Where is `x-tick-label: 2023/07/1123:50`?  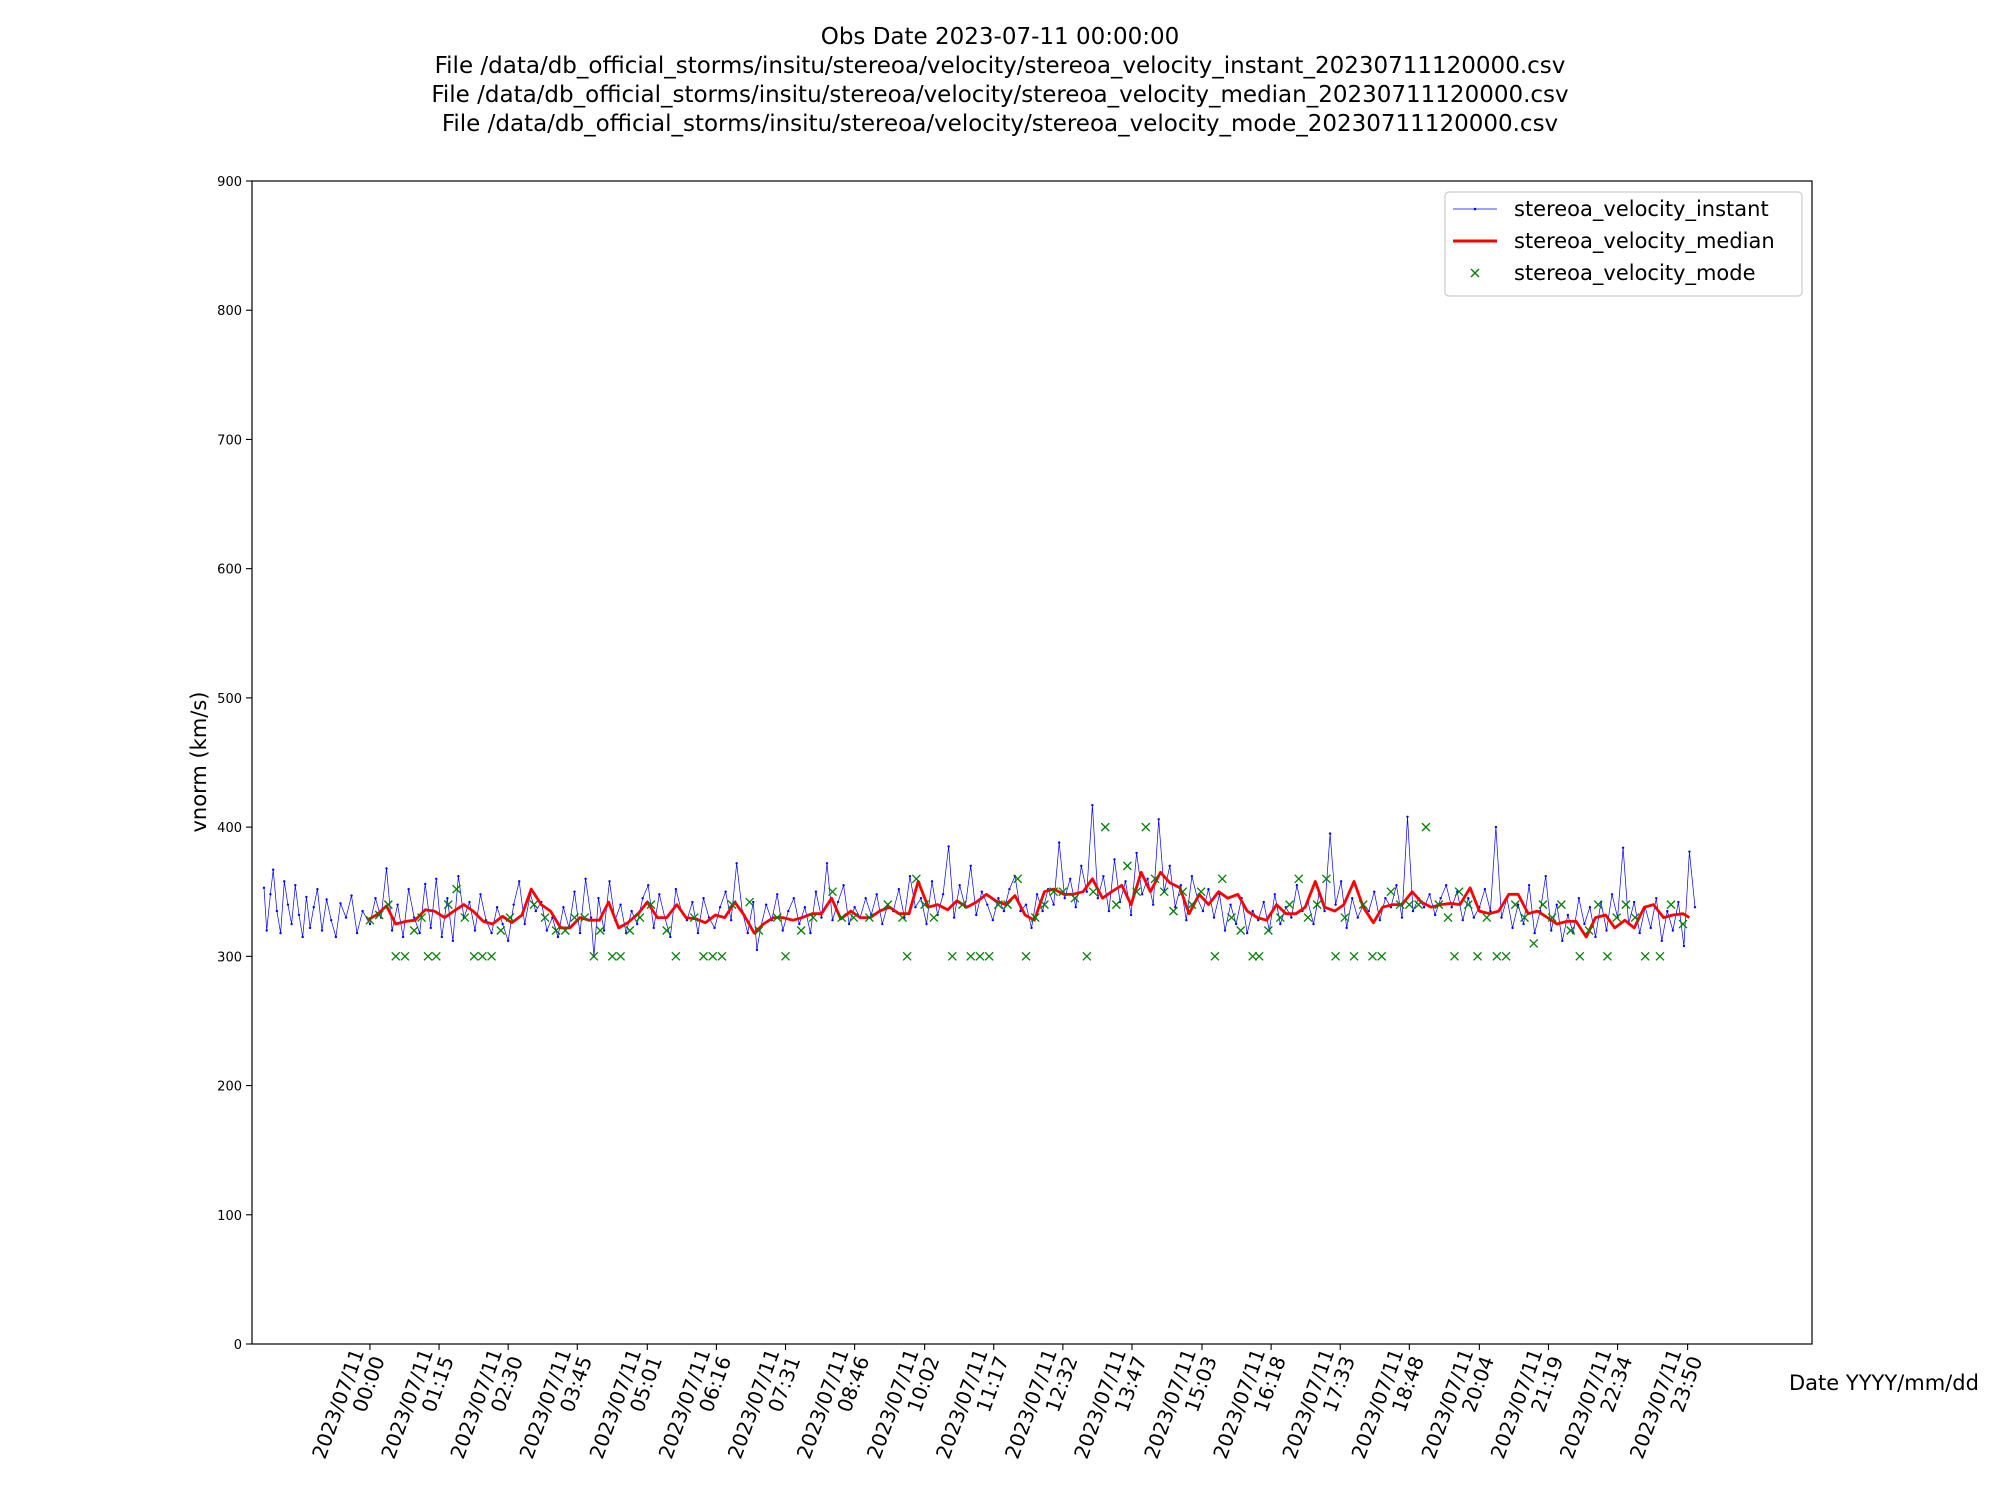 x-tick-label: 2023/07/1123:50 is located at coordinates (1666, 1403).